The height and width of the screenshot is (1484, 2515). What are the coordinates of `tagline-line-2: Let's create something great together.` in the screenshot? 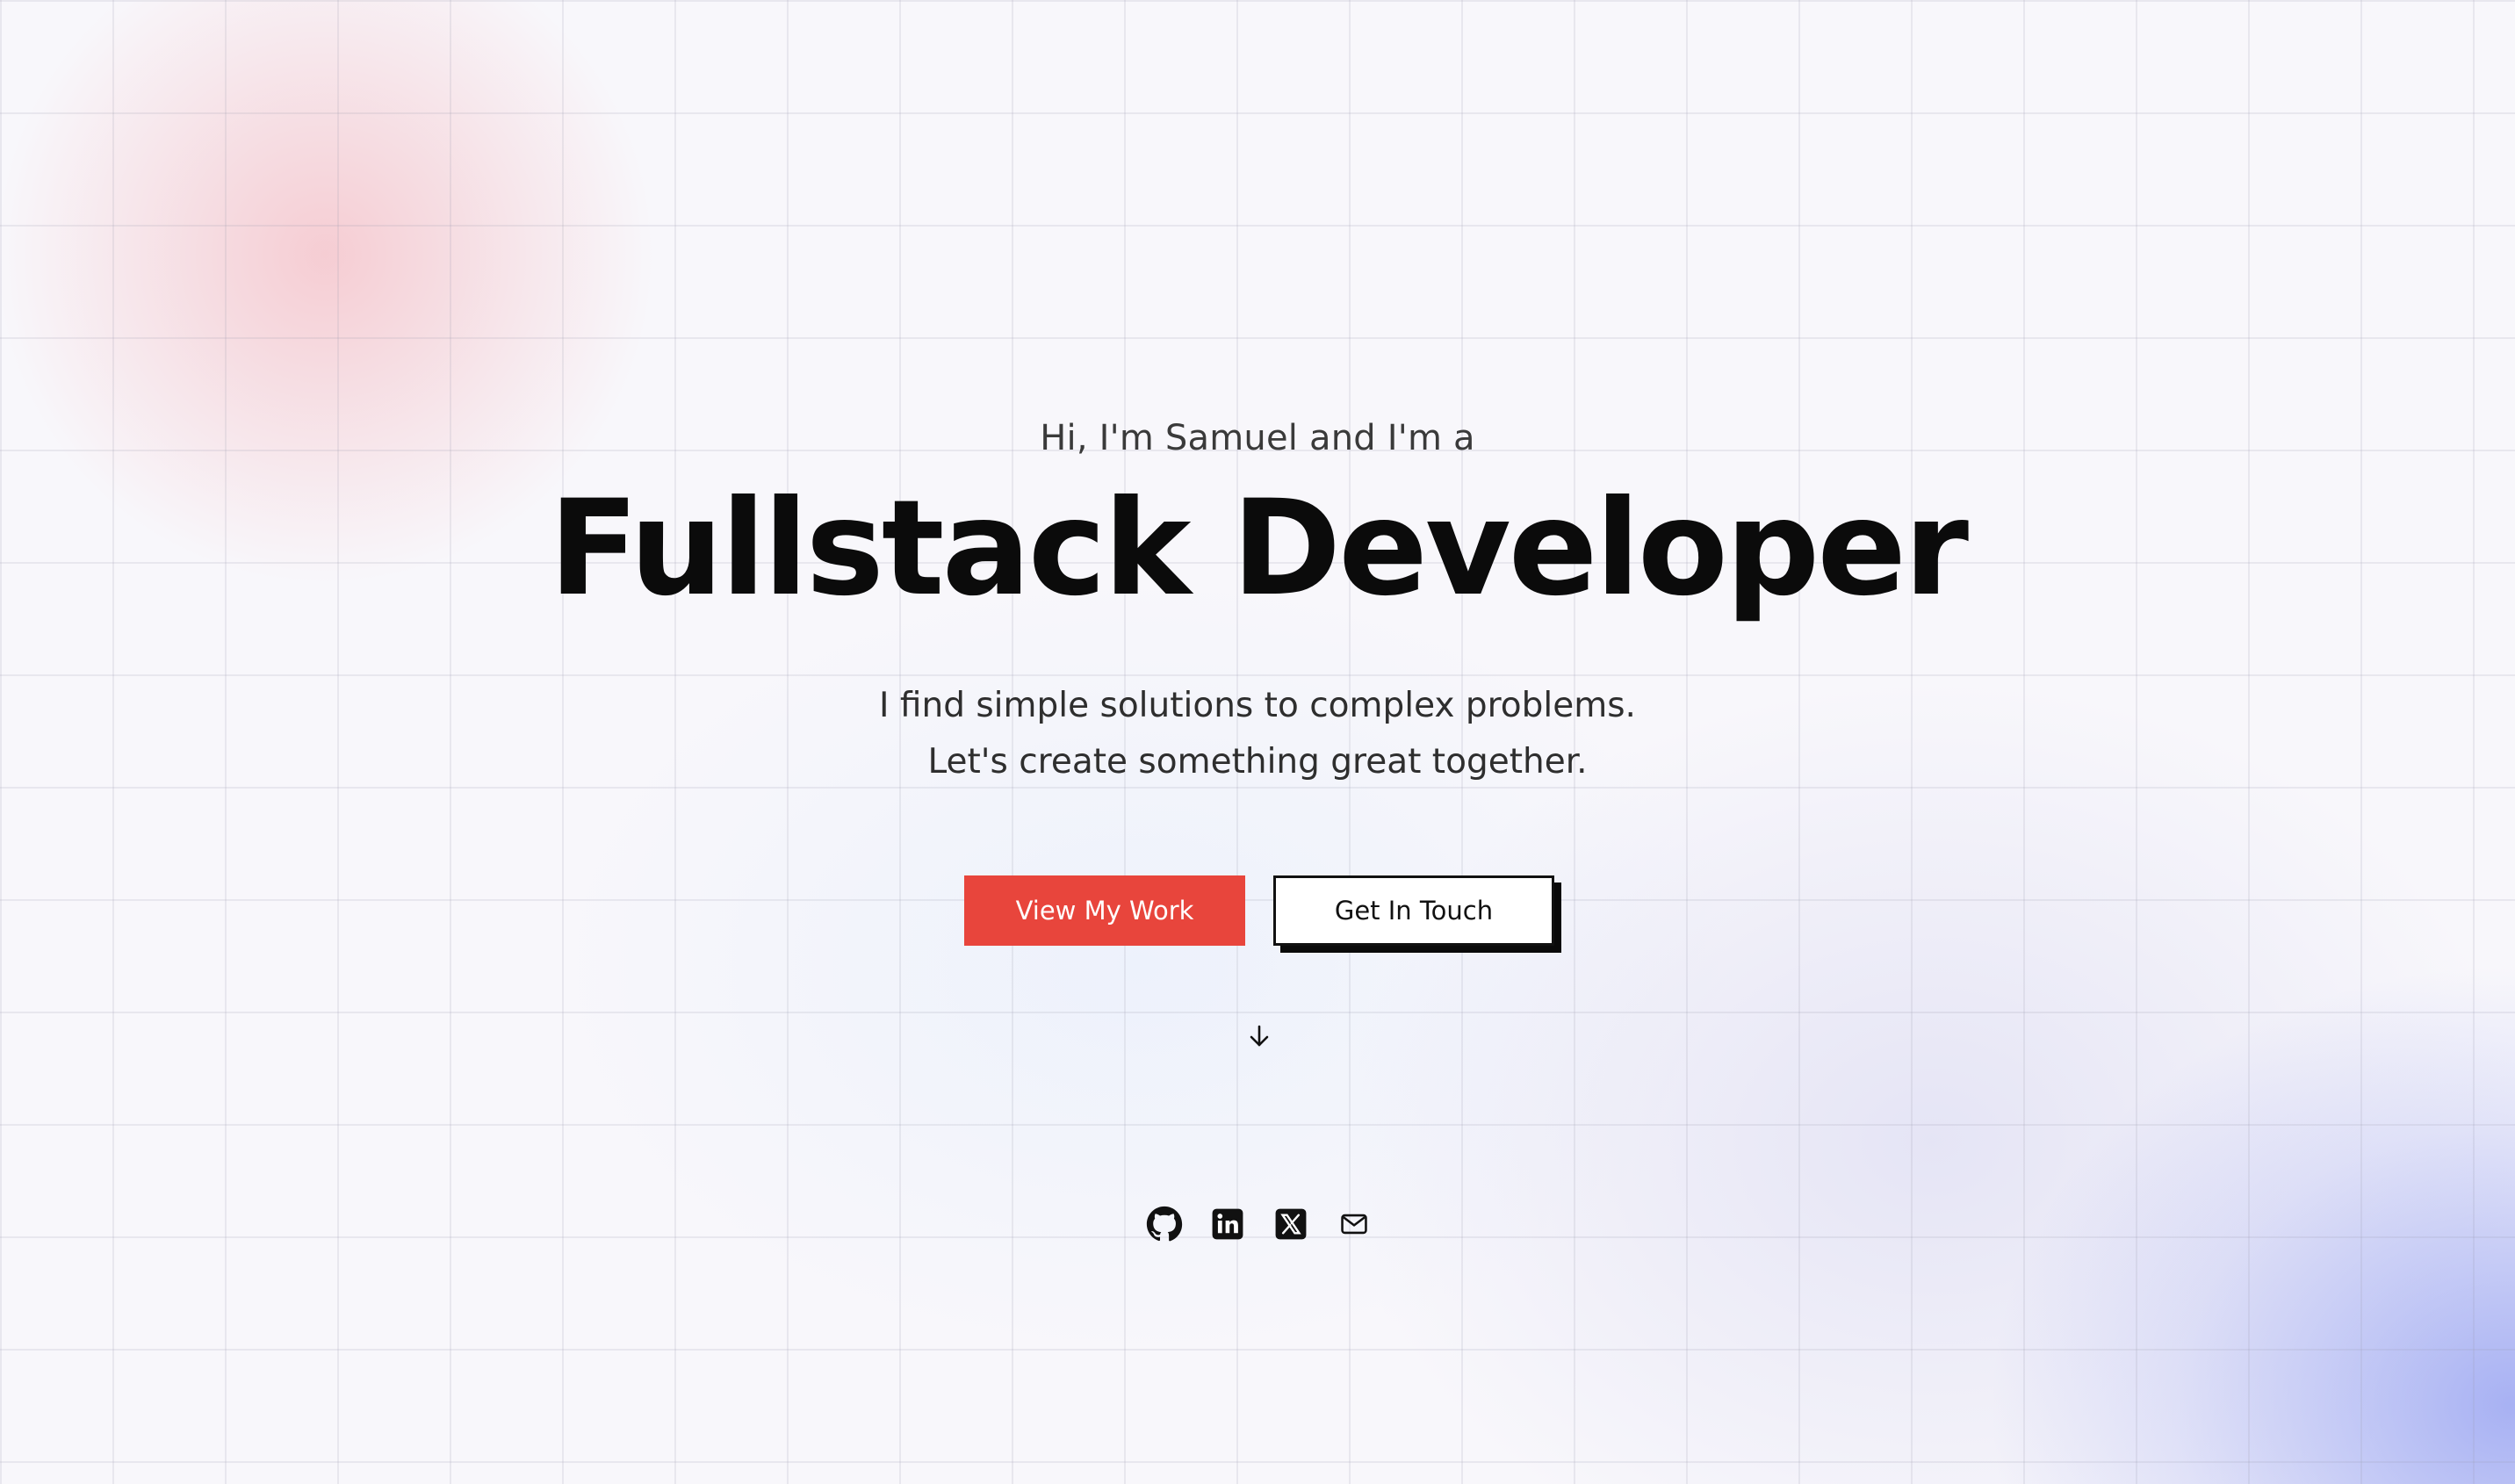 It's located at (1257, 762).